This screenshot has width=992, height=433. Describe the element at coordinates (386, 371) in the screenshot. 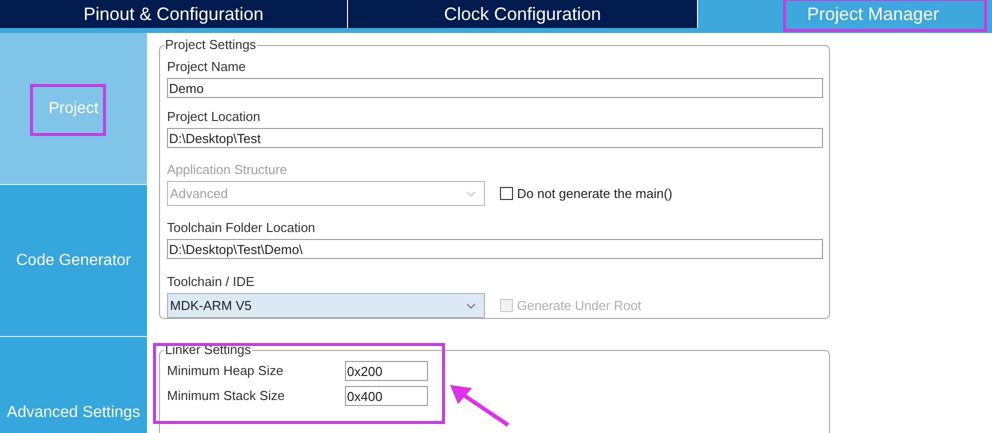

I see `text-field: 0x200` at that location.